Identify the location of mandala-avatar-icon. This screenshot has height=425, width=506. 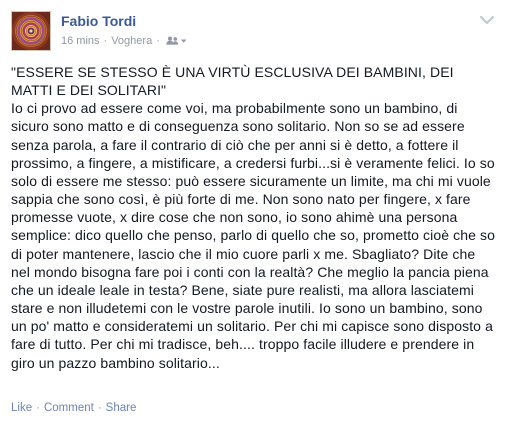
(31, 31).